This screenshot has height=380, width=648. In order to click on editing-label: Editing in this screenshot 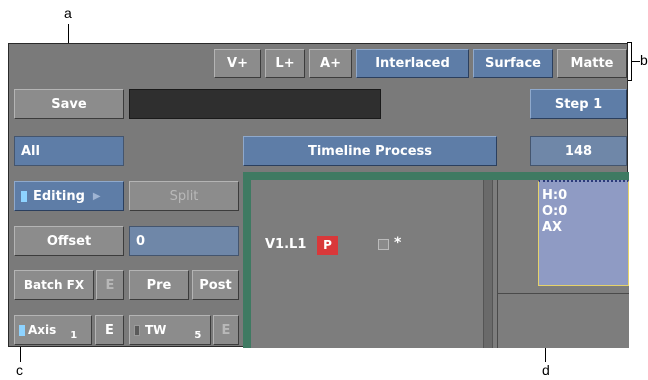, I will do `click(59, 196)`.